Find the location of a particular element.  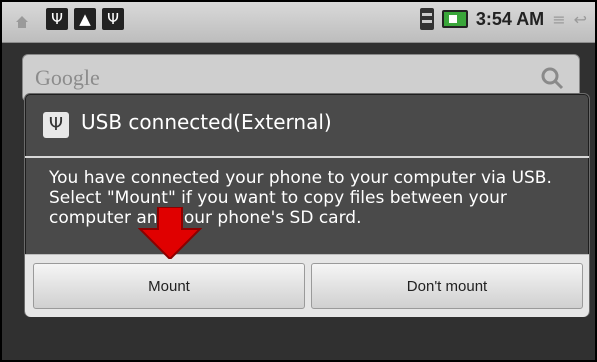

notification-icons: Ψ ▲ Ψ is located at coordinates (85, 19).